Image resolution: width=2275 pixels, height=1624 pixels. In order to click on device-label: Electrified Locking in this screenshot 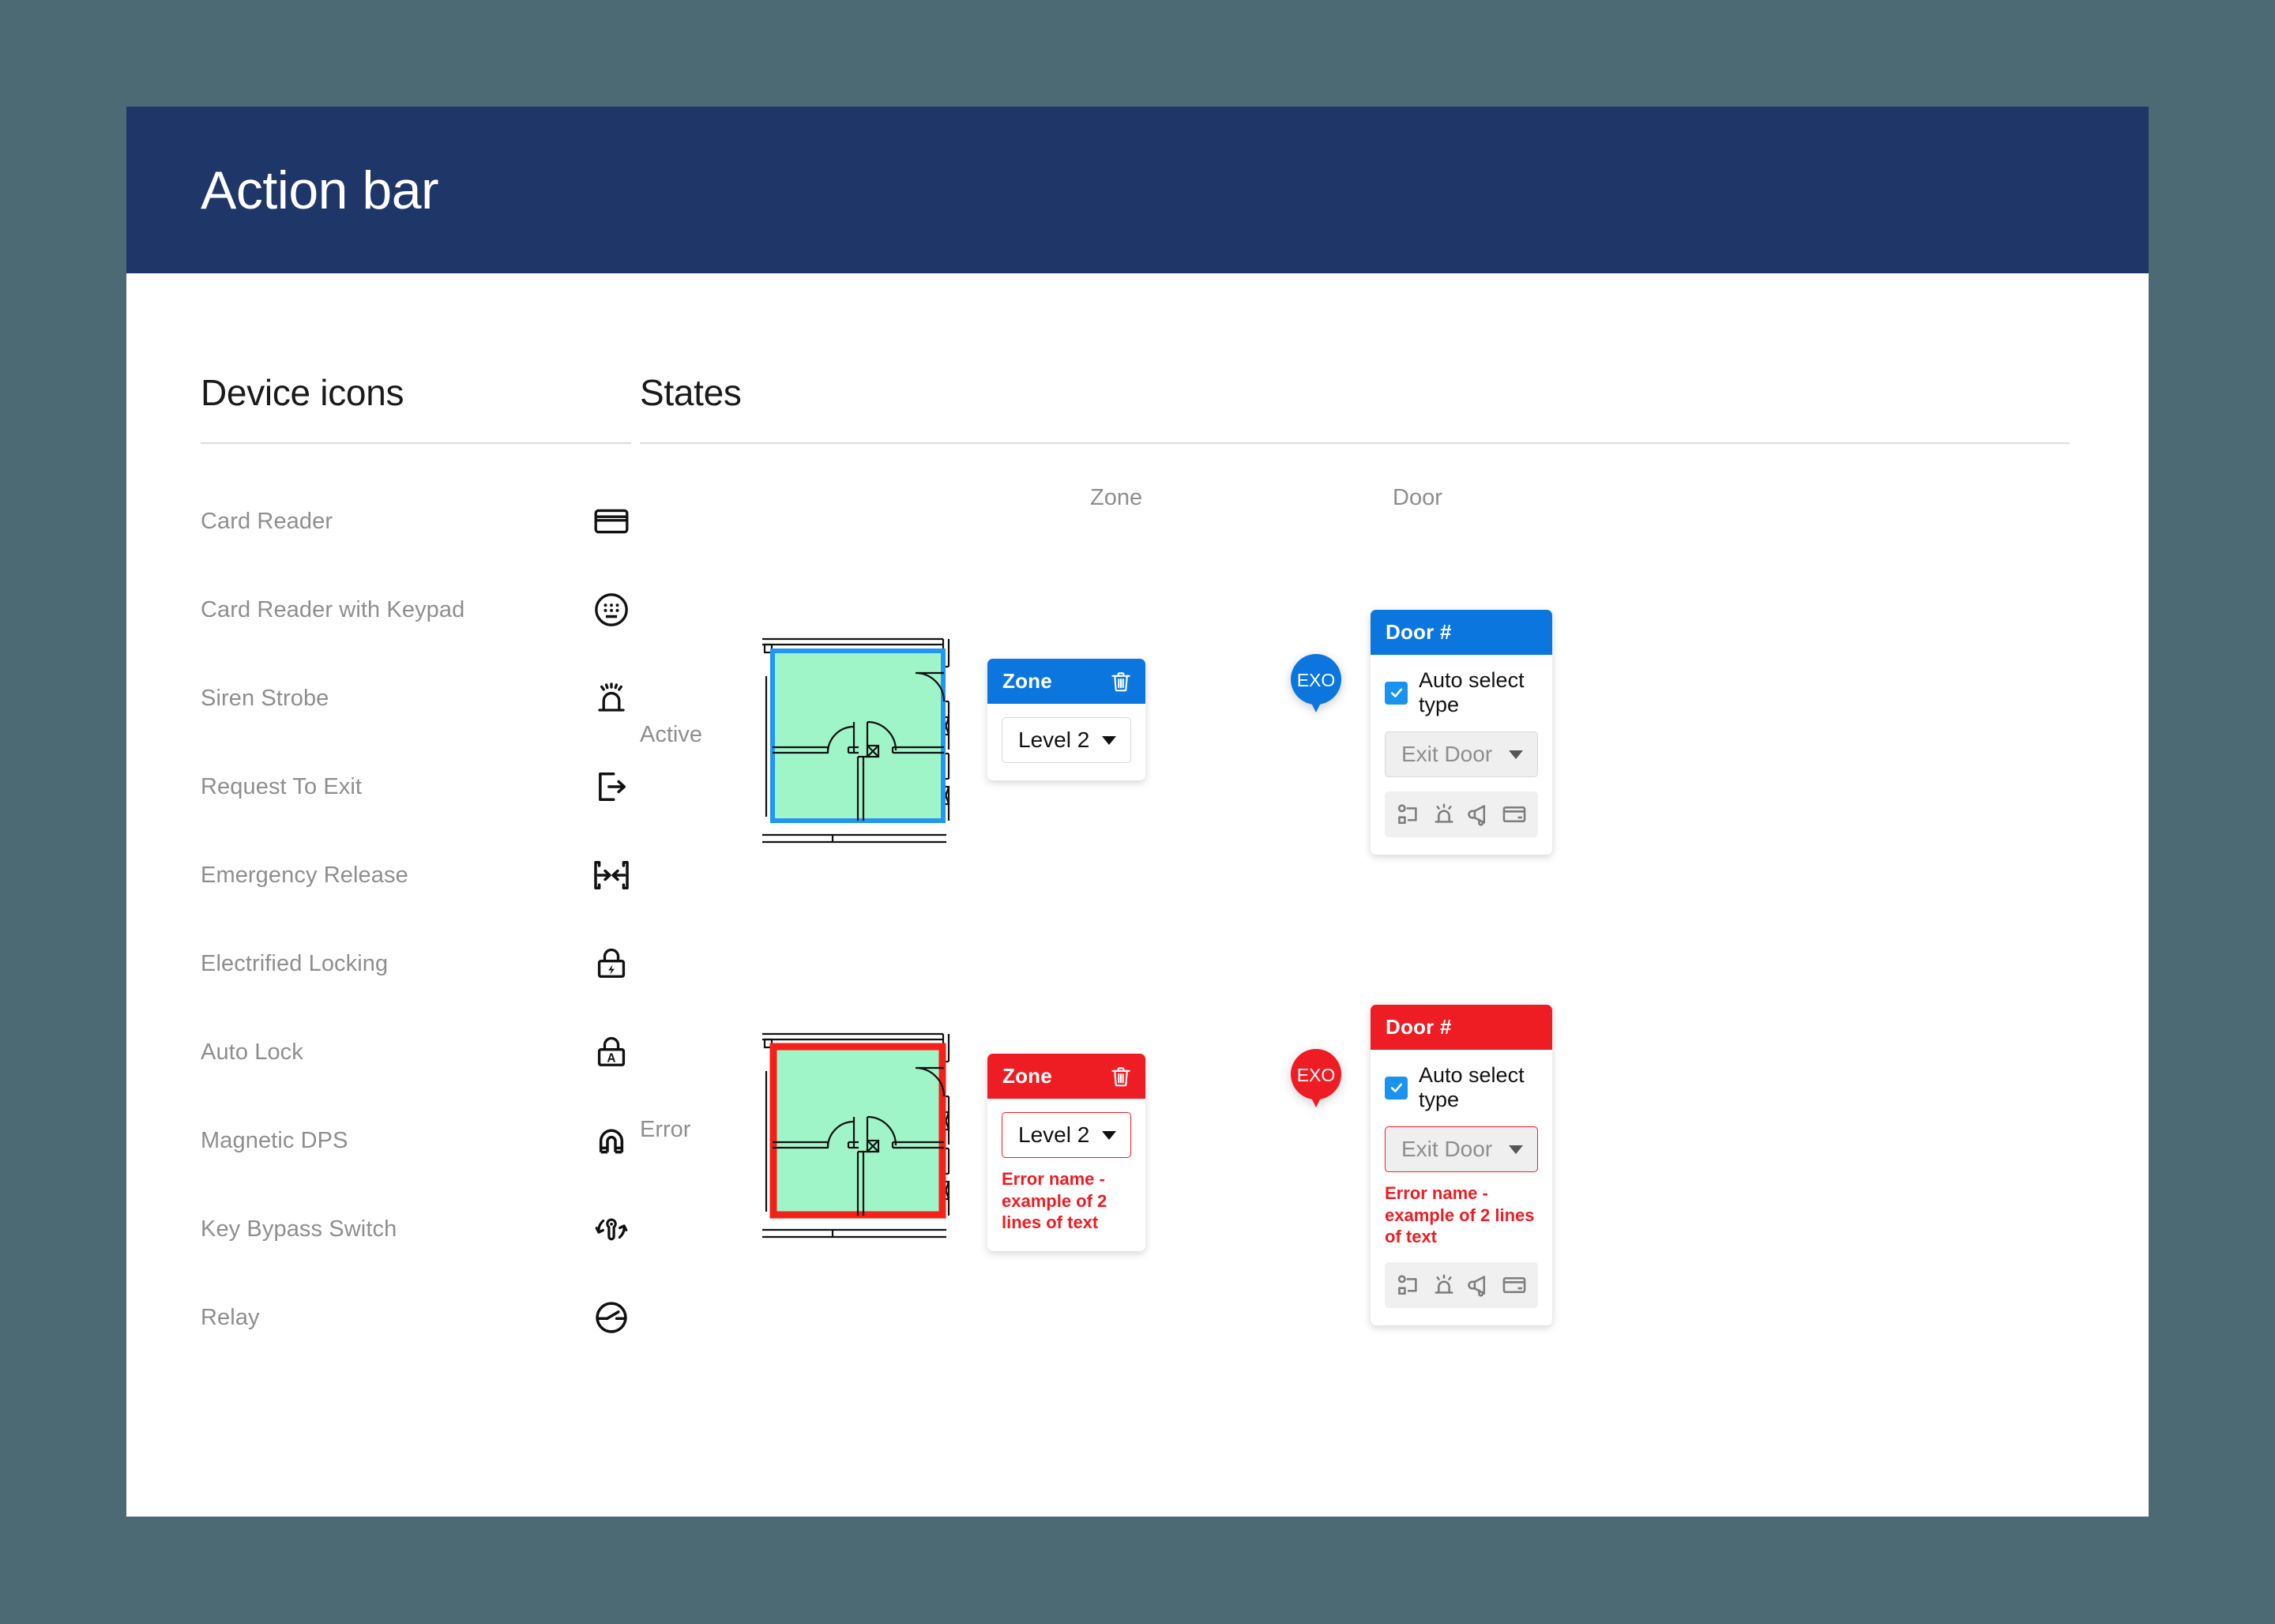, I will do `click(295, 963)`.